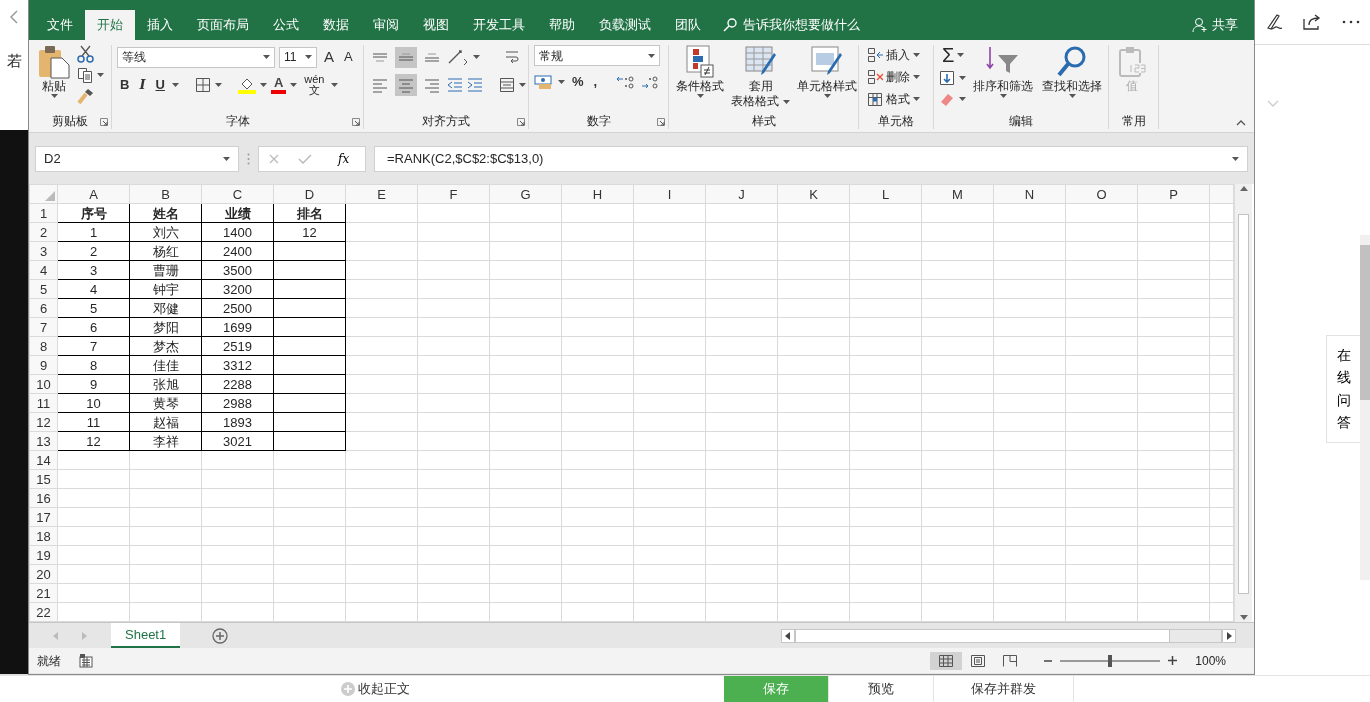 This screenshot has width=1370, height=702. I want to click on table-cell: 8, so click(93, 365).